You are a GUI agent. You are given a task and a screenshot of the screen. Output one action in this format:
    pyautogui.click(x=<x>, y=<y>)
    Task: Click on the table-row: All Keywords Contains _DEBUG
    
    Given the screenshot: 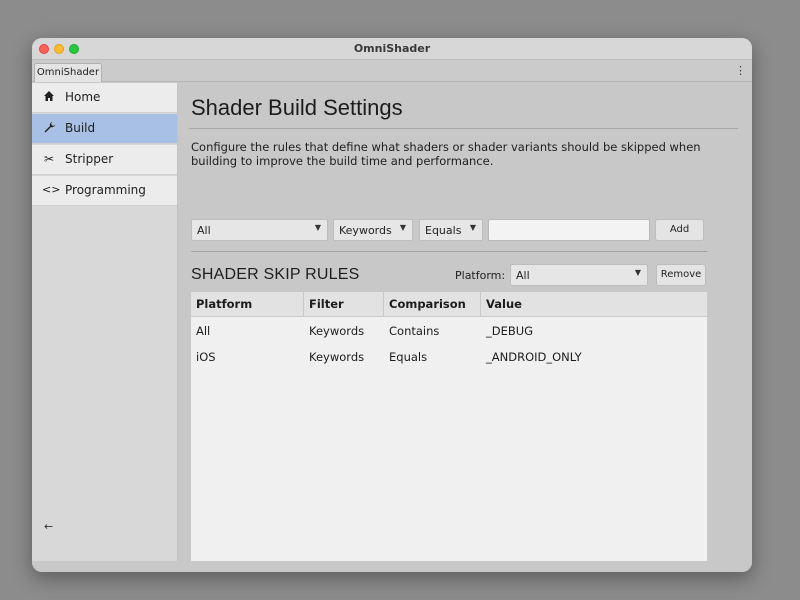 What is the action you would take?
    pyautogui.click(x=449, y=331)
    